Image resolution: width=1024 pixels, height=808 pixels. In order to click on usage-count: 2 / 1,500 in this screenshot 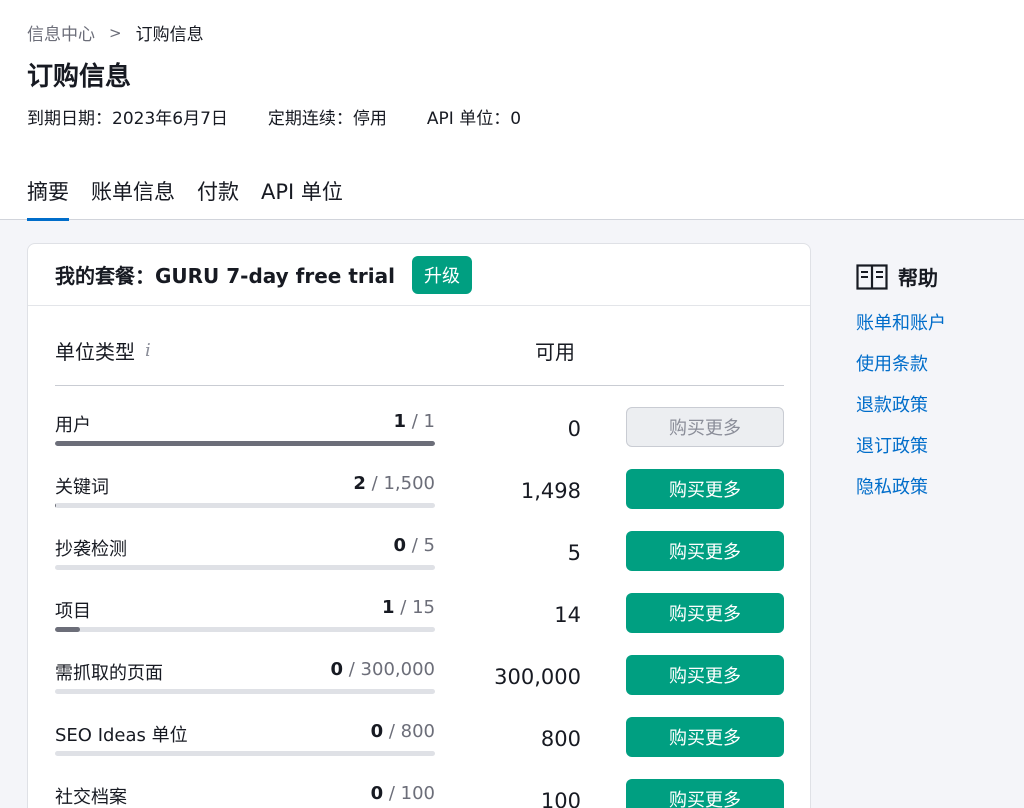, I will do `click(394, 483)`.